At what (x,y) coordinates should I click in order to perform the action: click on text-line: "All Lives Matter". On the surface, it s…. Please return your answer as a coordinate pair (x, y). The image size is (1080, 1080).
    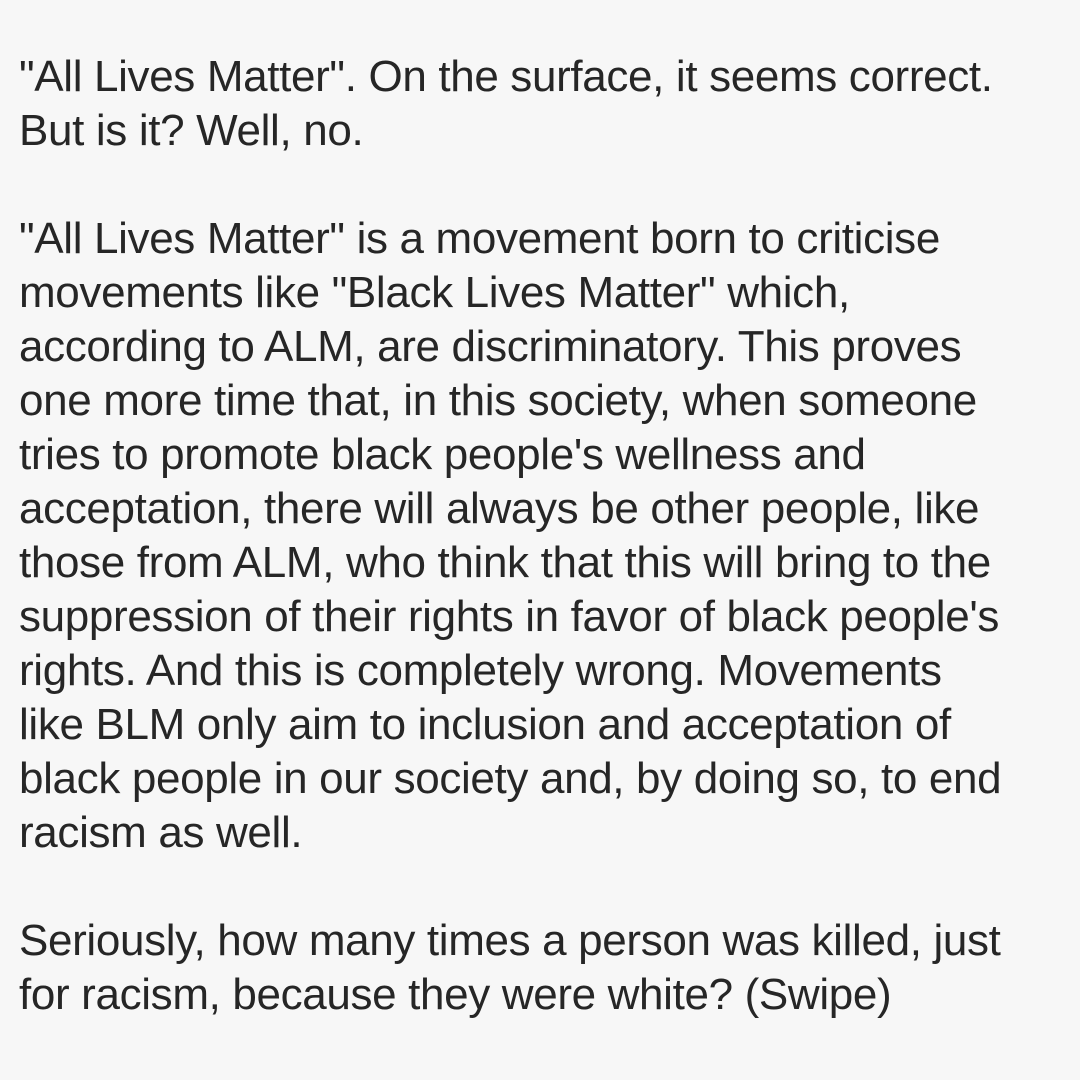
    Looking at the image, I should click on (506, 76).